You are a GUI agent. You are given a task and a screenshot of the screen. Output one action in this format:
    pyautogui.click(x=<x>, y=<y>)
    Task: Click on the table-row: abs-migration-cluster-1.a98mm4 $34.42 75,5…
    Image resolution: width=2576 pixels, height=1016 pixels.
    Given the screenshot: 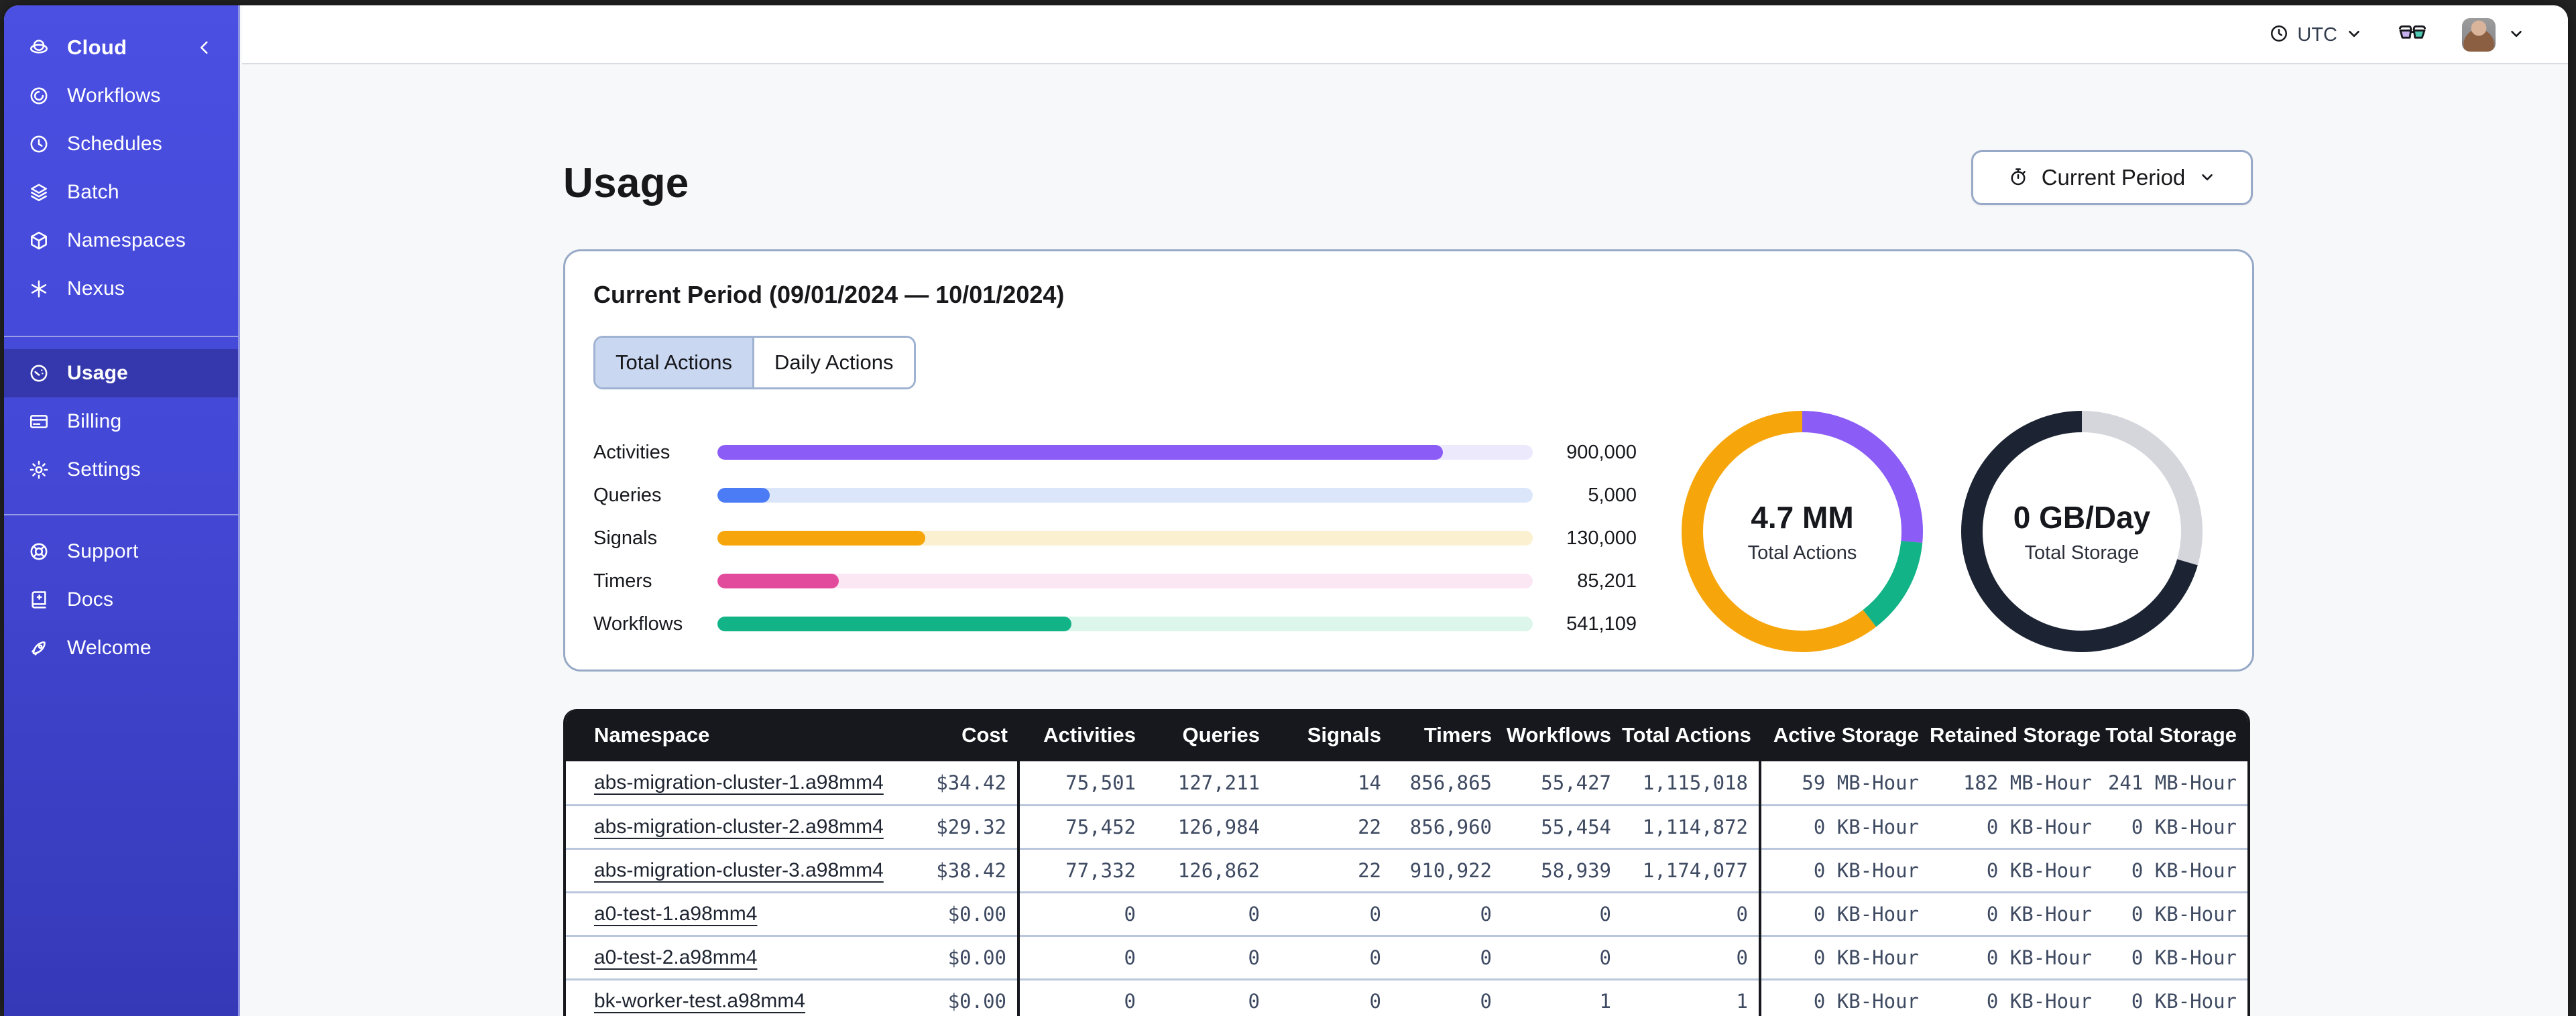 What is the action you would take?
    pyautogui.click(x=1406, y=783)
    